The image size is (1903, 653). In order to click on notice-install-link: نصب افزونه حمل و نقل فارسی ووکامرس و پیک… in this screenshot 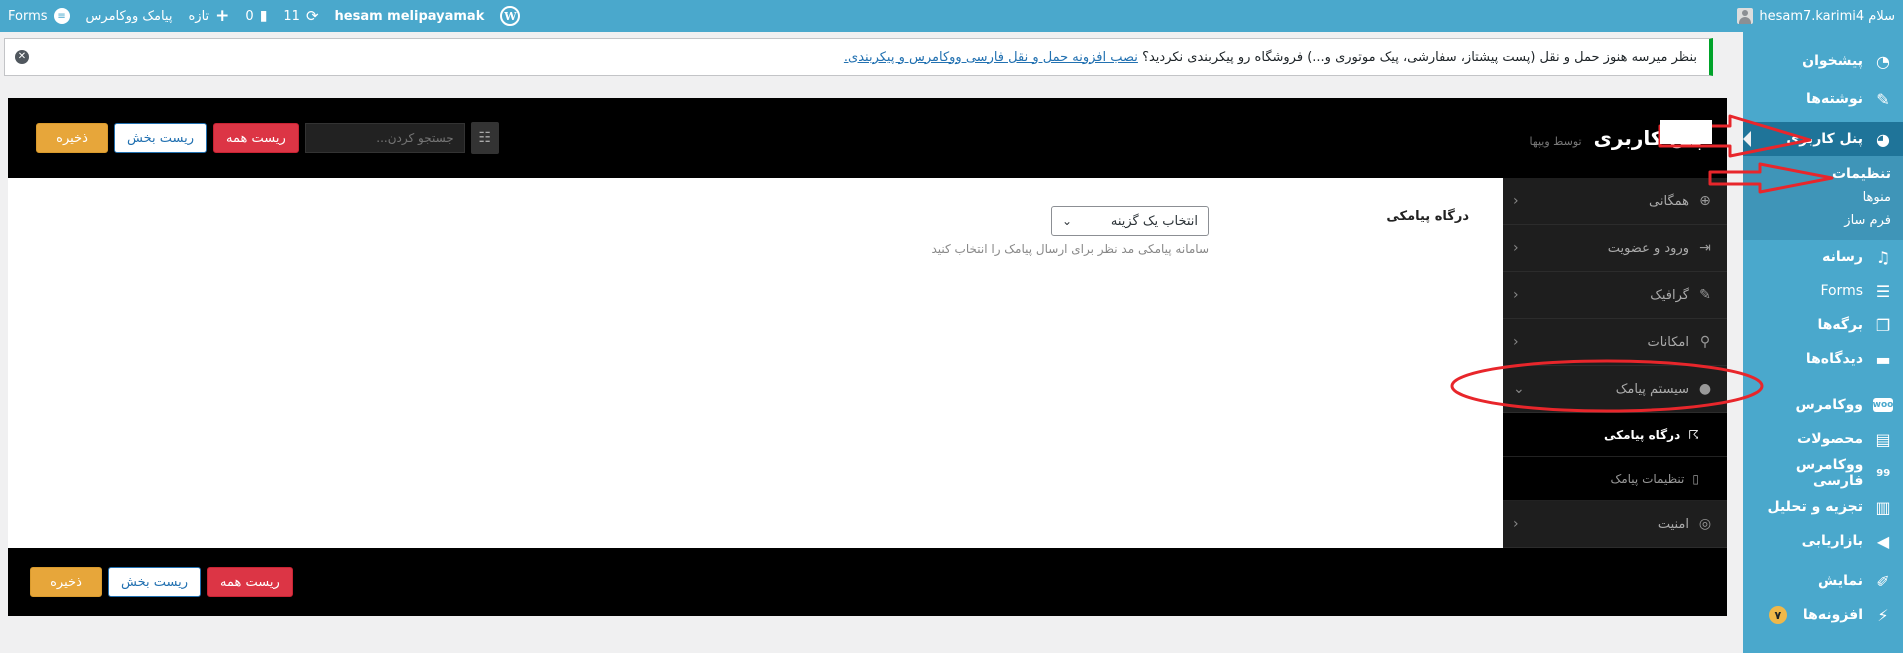, I will do `click(991, 57)`.